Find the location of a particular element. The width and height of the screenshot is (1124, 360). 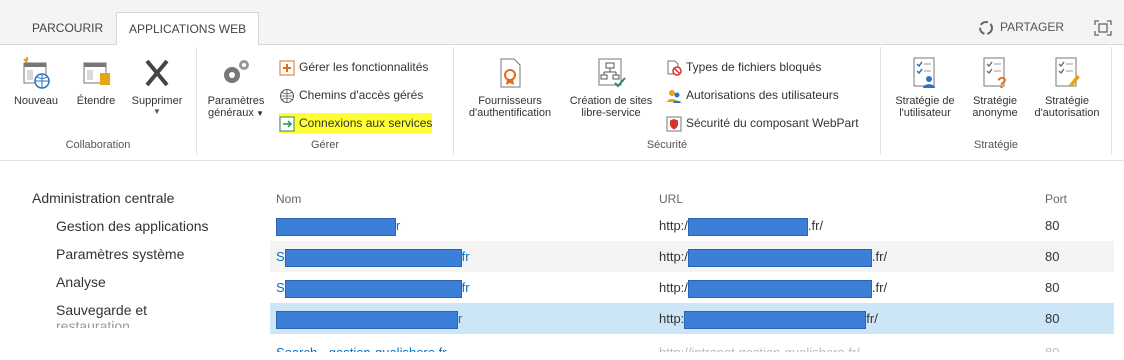

delete-button: Supprimer ▼ is located at coordinates (157, 85).